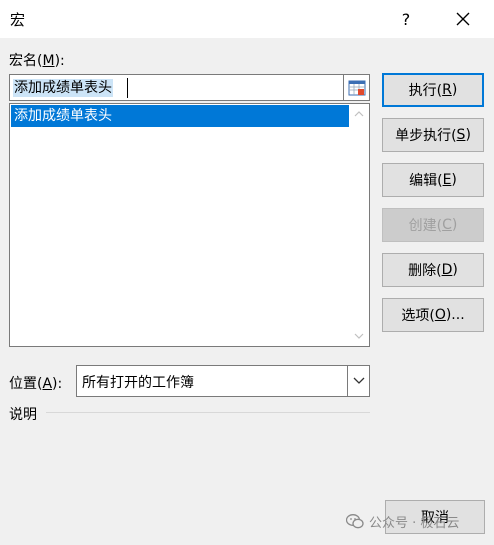 The image size is (494, 545). I want to click on close-button, so click(463, 19).